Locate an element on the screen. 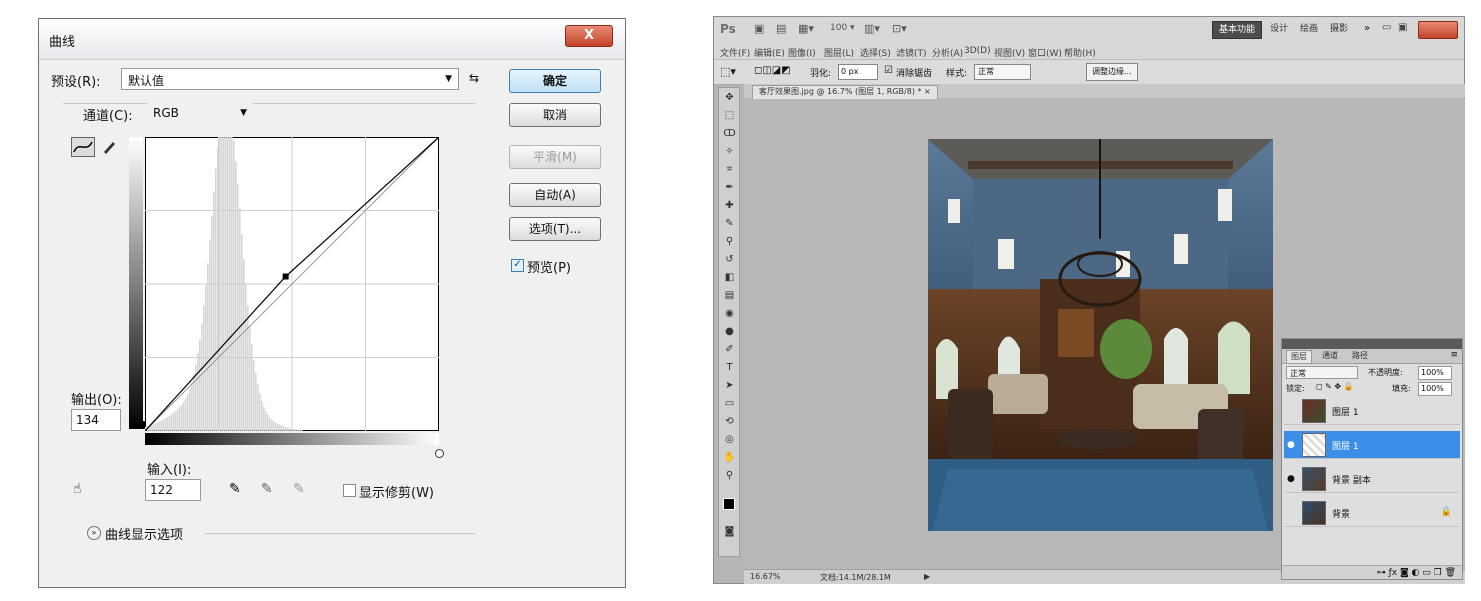 The width and height of the screenshot is (1481, 601). selection-mode-icons: ◻◫◪◩ is located at coordinates (772, 70).